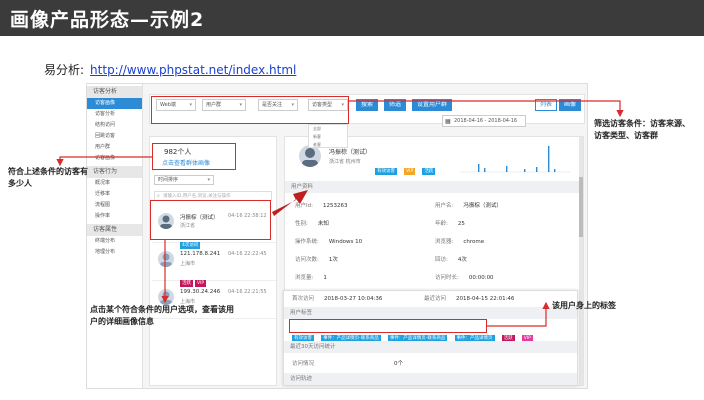  Describe the element at coordinates (290, 203) in the screenshot. I see `big-arrow` at that location.